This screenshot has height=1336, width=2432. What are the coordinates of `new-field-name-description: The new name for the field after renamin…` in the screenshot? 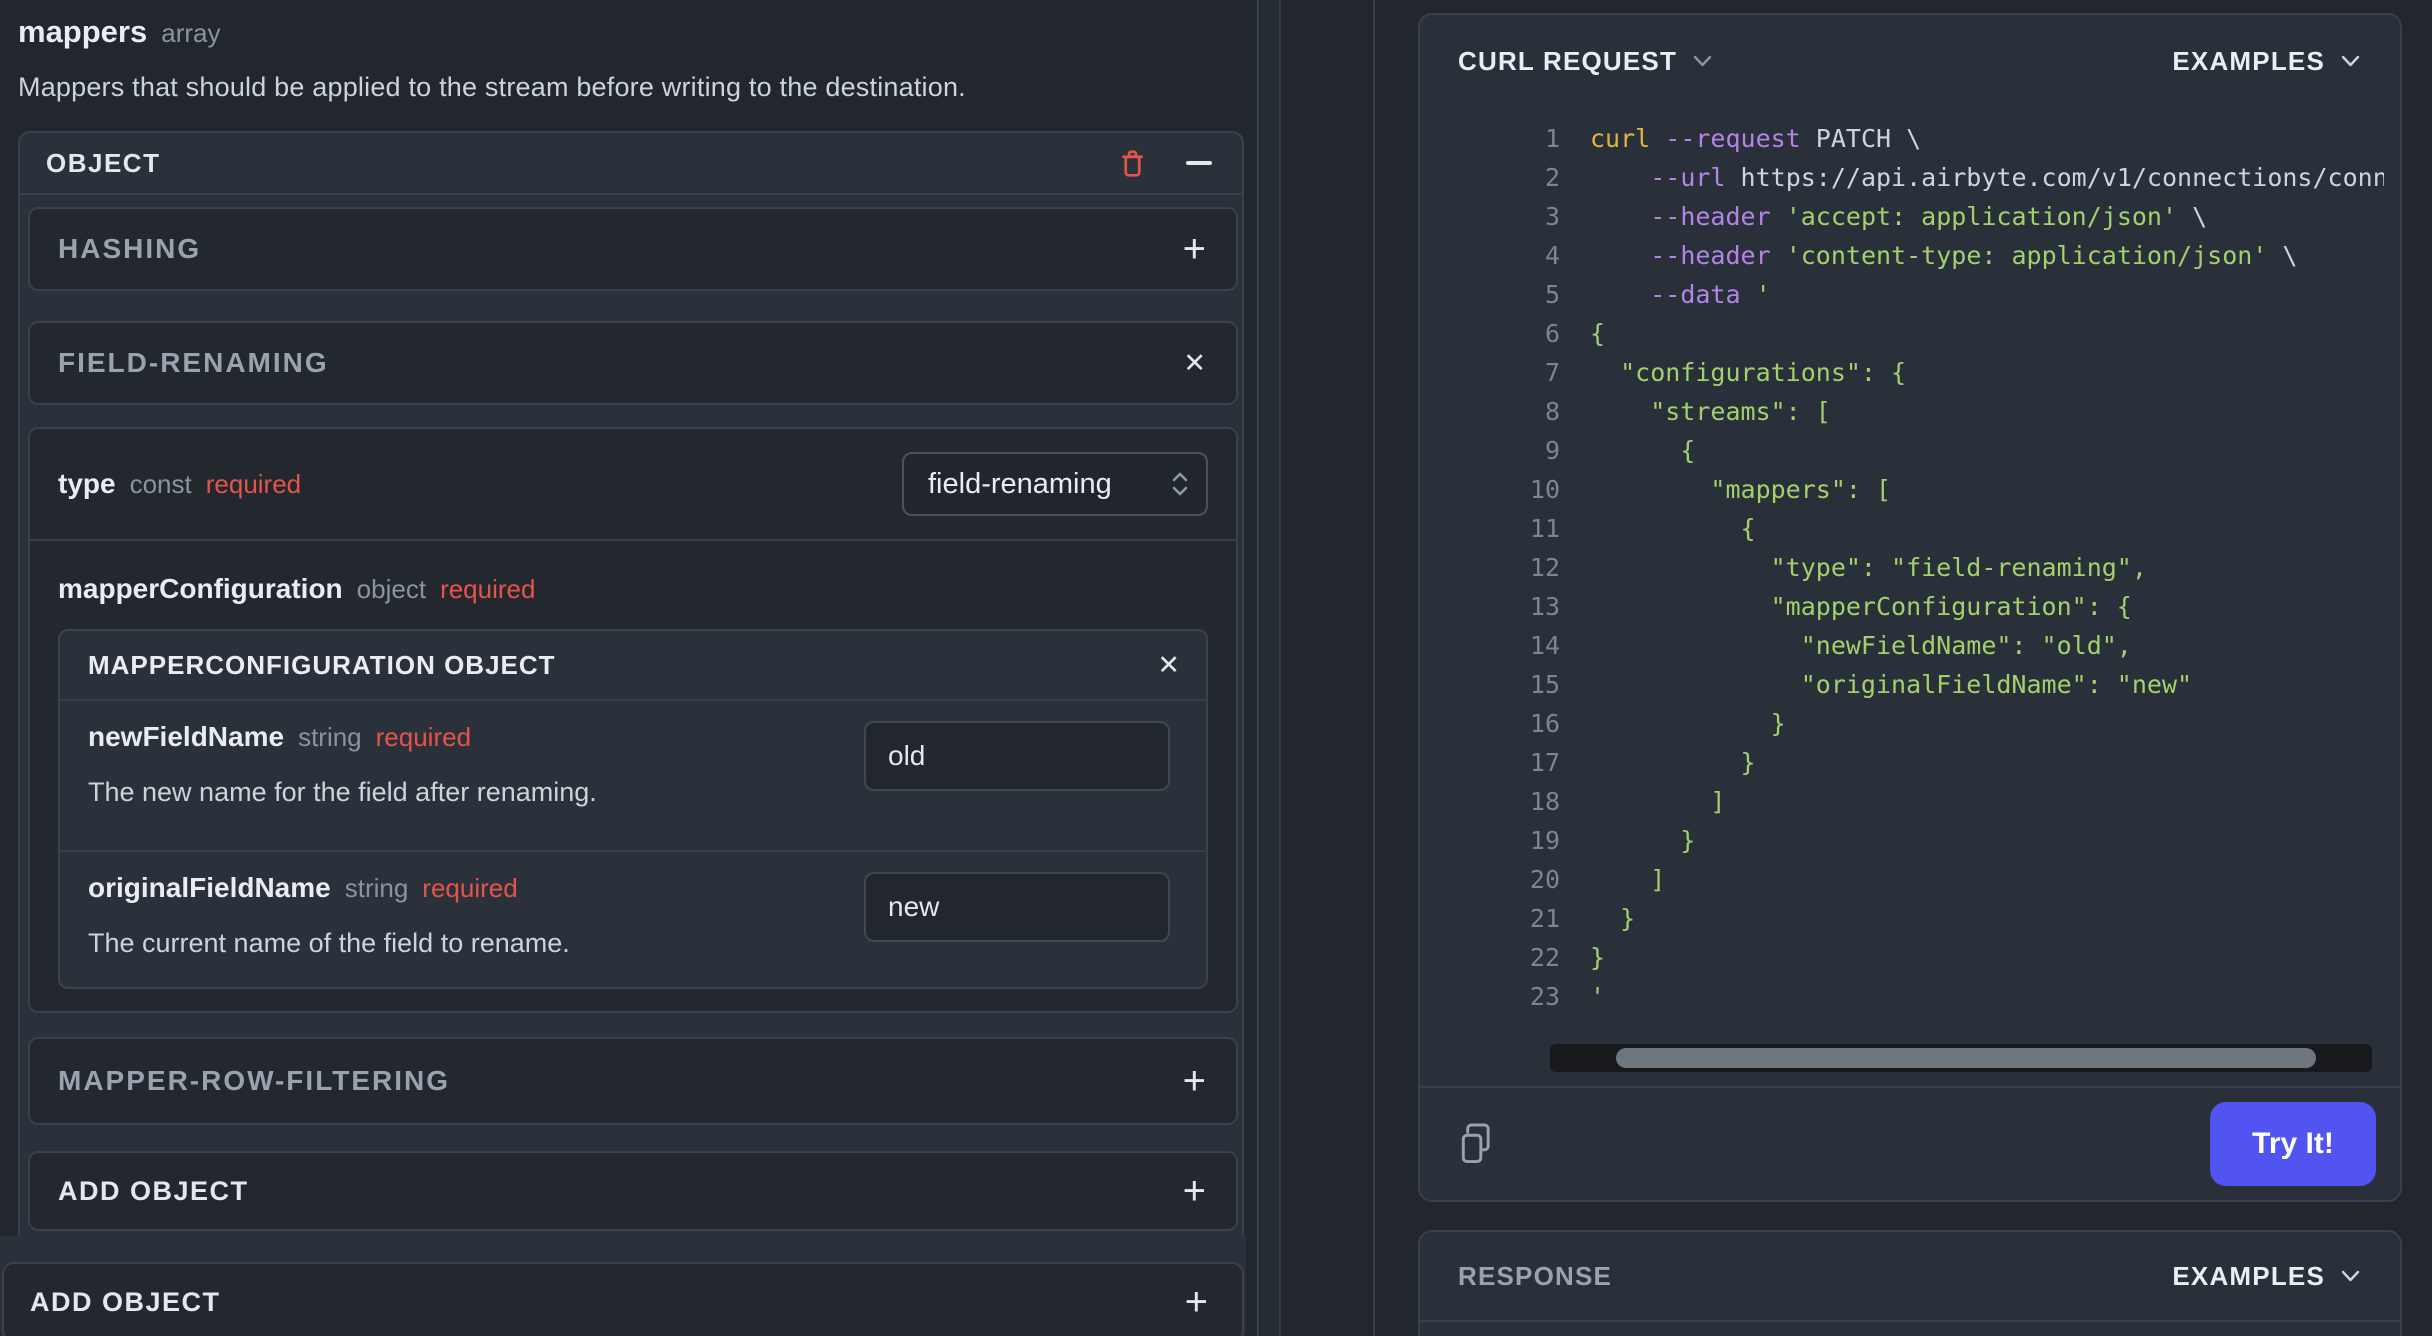 It's located at (342, 792).